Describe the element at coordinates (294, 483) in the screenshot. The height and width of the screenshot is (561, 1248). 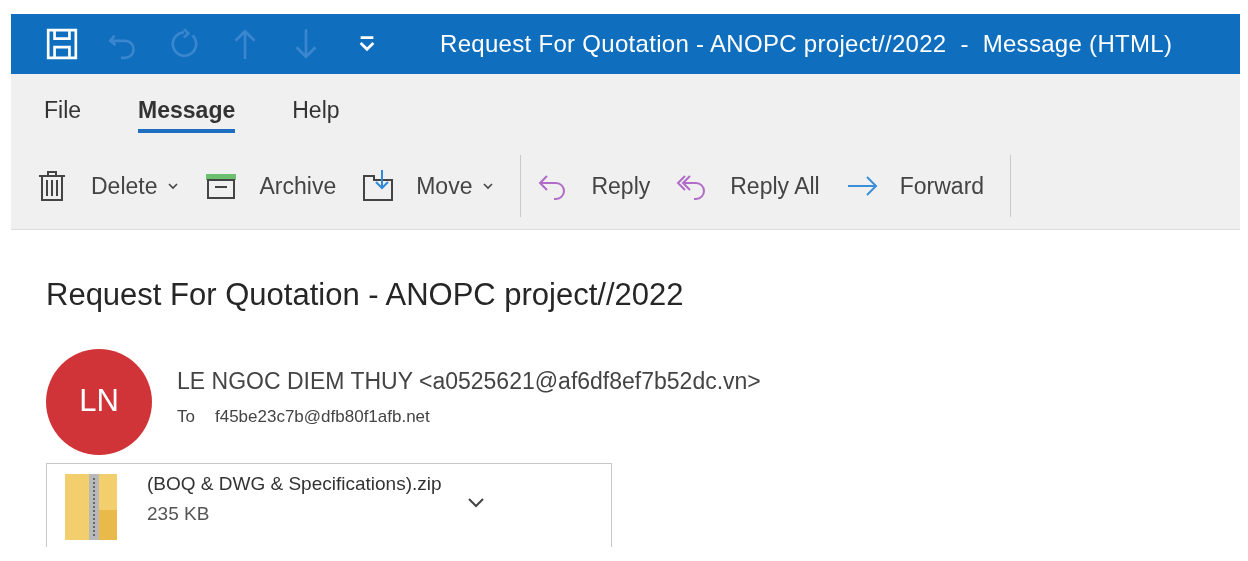
I see `attachment-name: (BOQ & DWG & Specifications).zip` at that location.